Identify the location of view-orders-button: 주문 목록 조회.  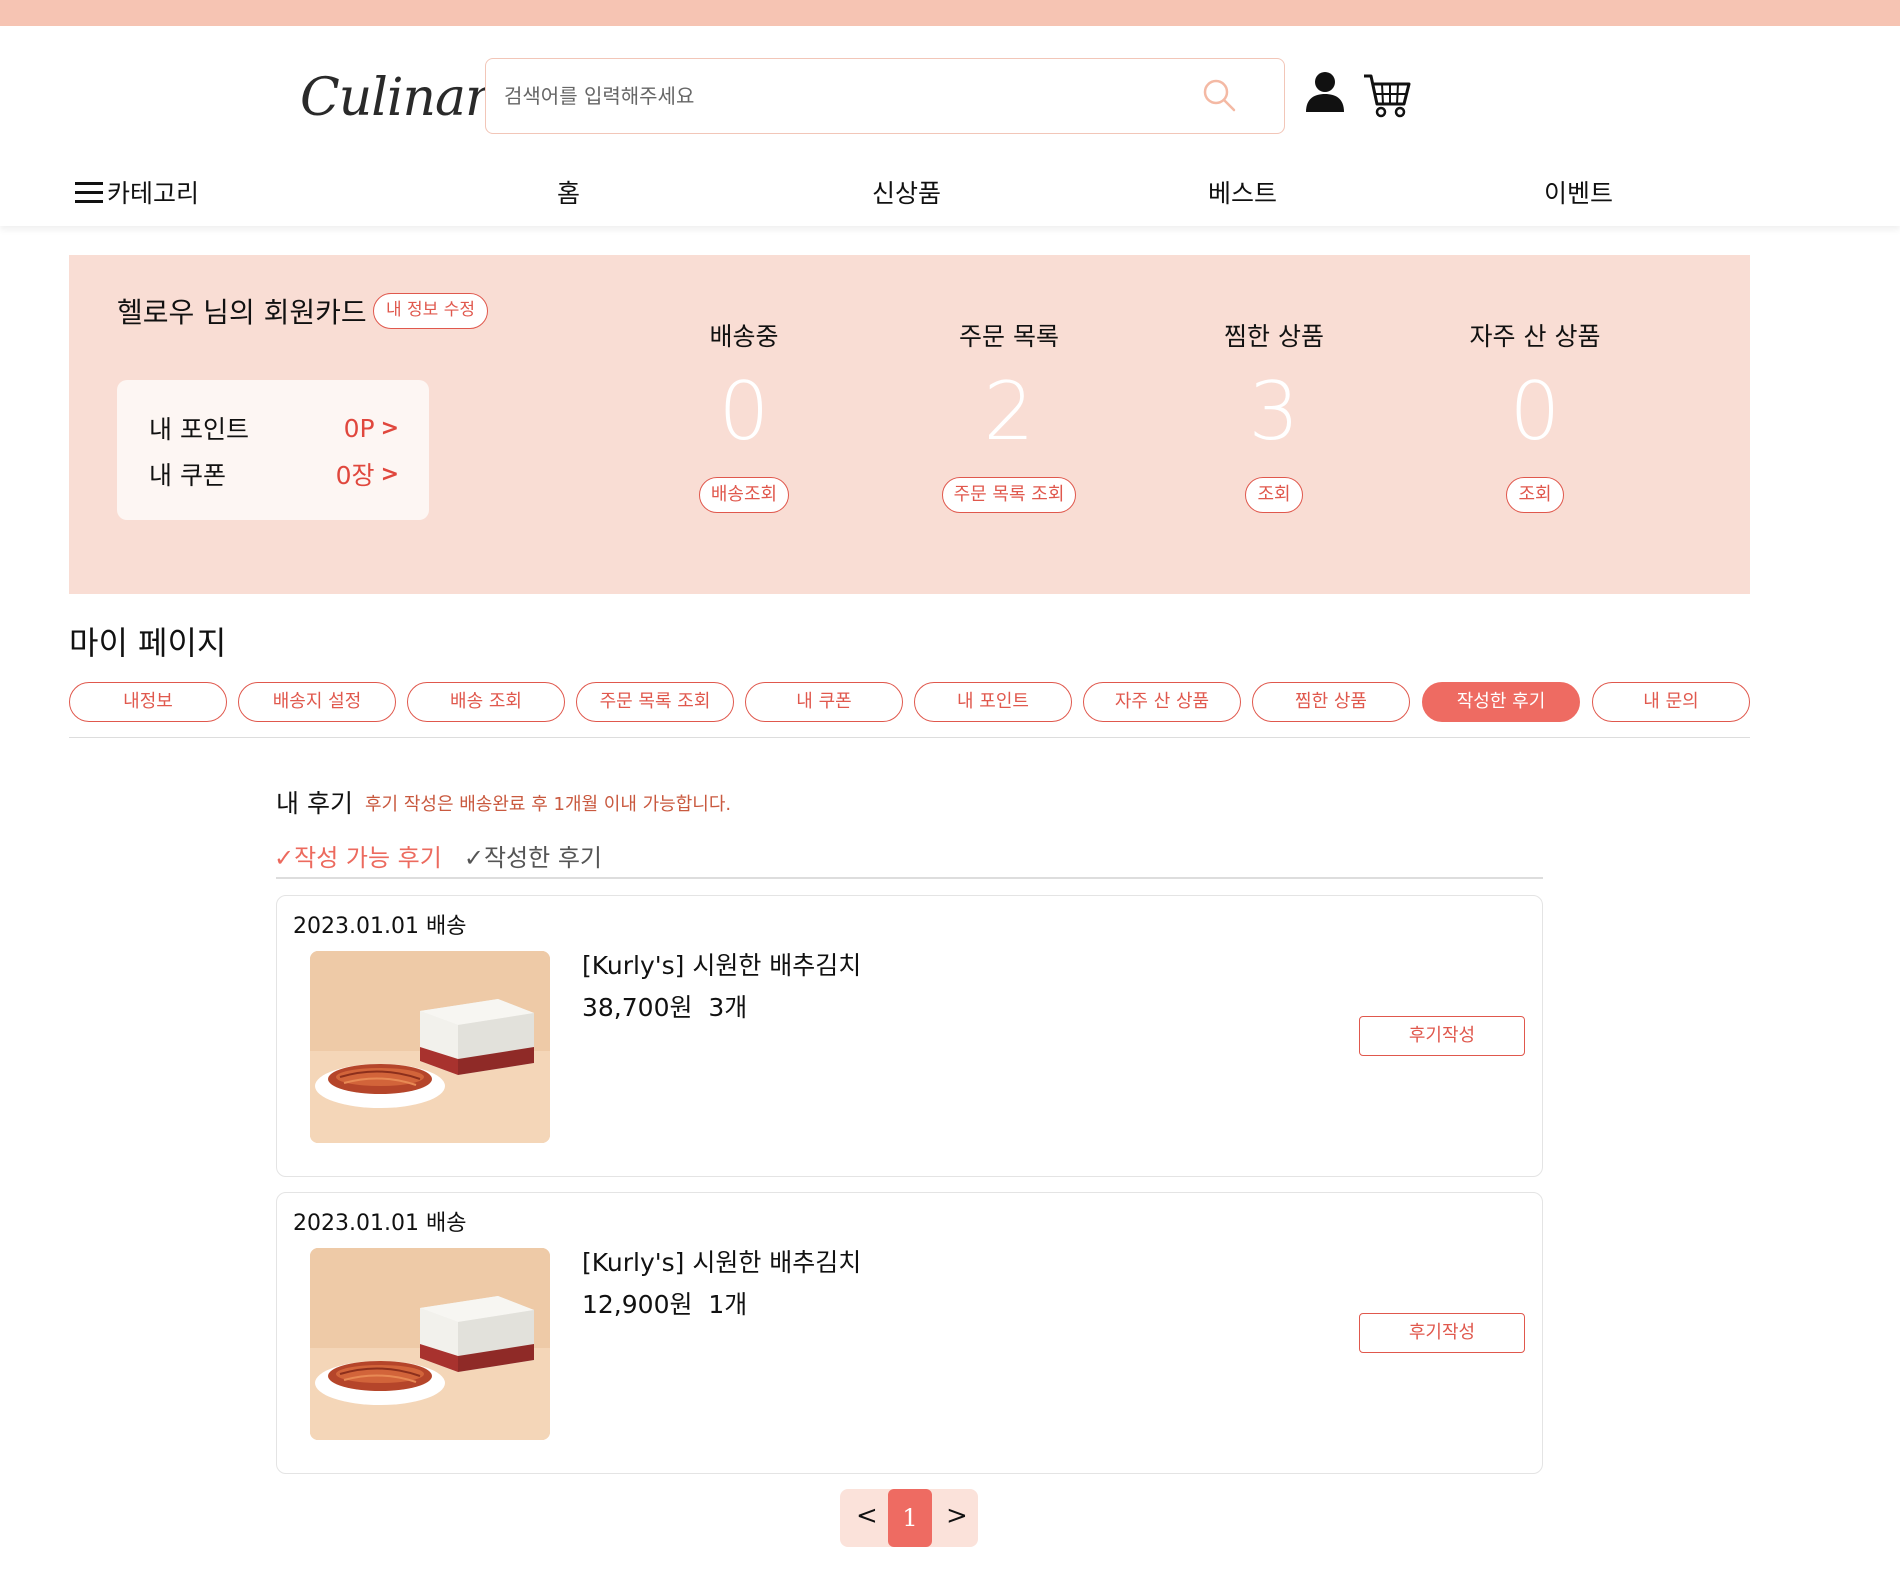
(1009, 495).